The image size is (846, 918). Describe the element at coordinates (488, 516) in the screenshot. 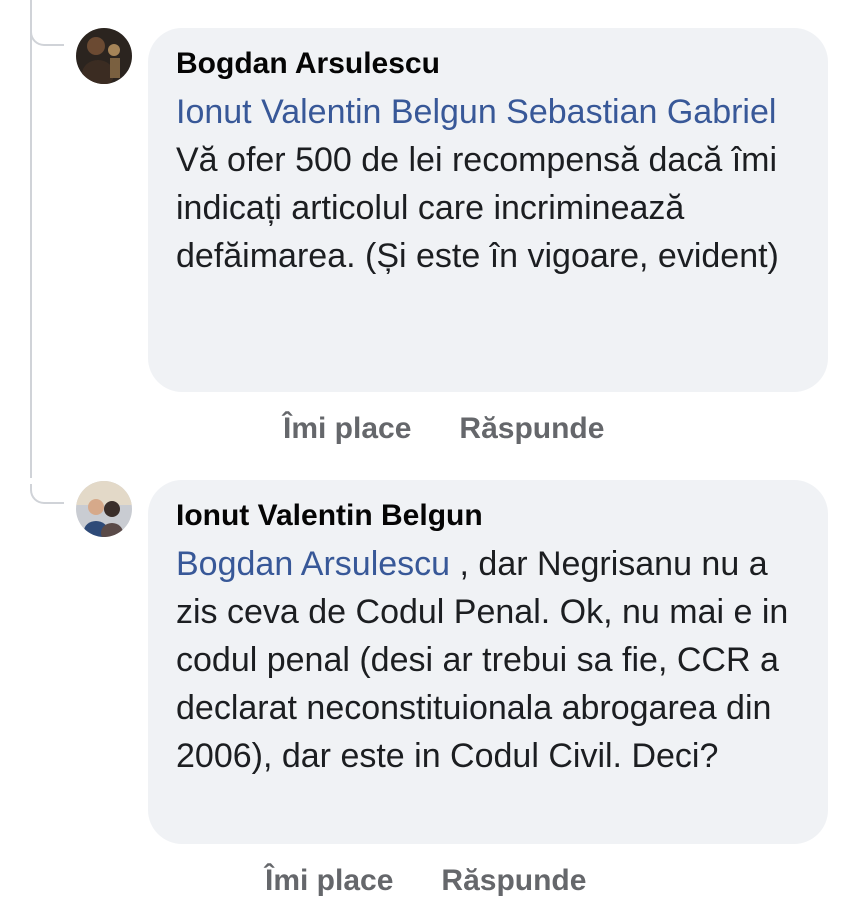

I see `comment-author: Ionut Valentin Belgun` at that location.